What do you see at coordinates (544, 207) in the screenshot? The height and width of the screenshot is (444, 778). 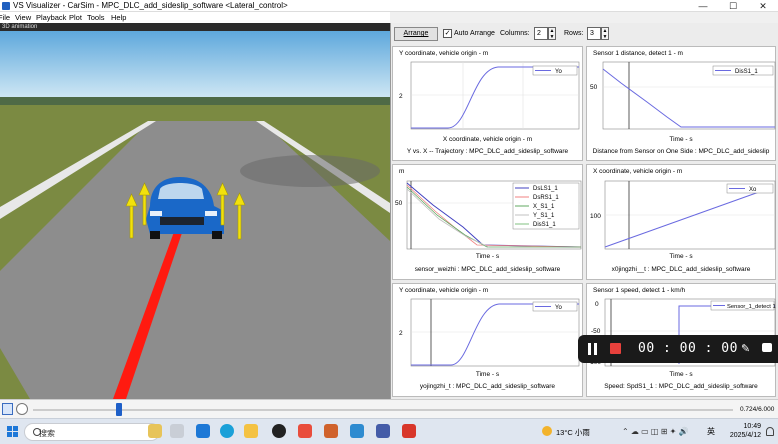 I see `legend-xs1: X_S1_1` at bounding box center [544, 207].